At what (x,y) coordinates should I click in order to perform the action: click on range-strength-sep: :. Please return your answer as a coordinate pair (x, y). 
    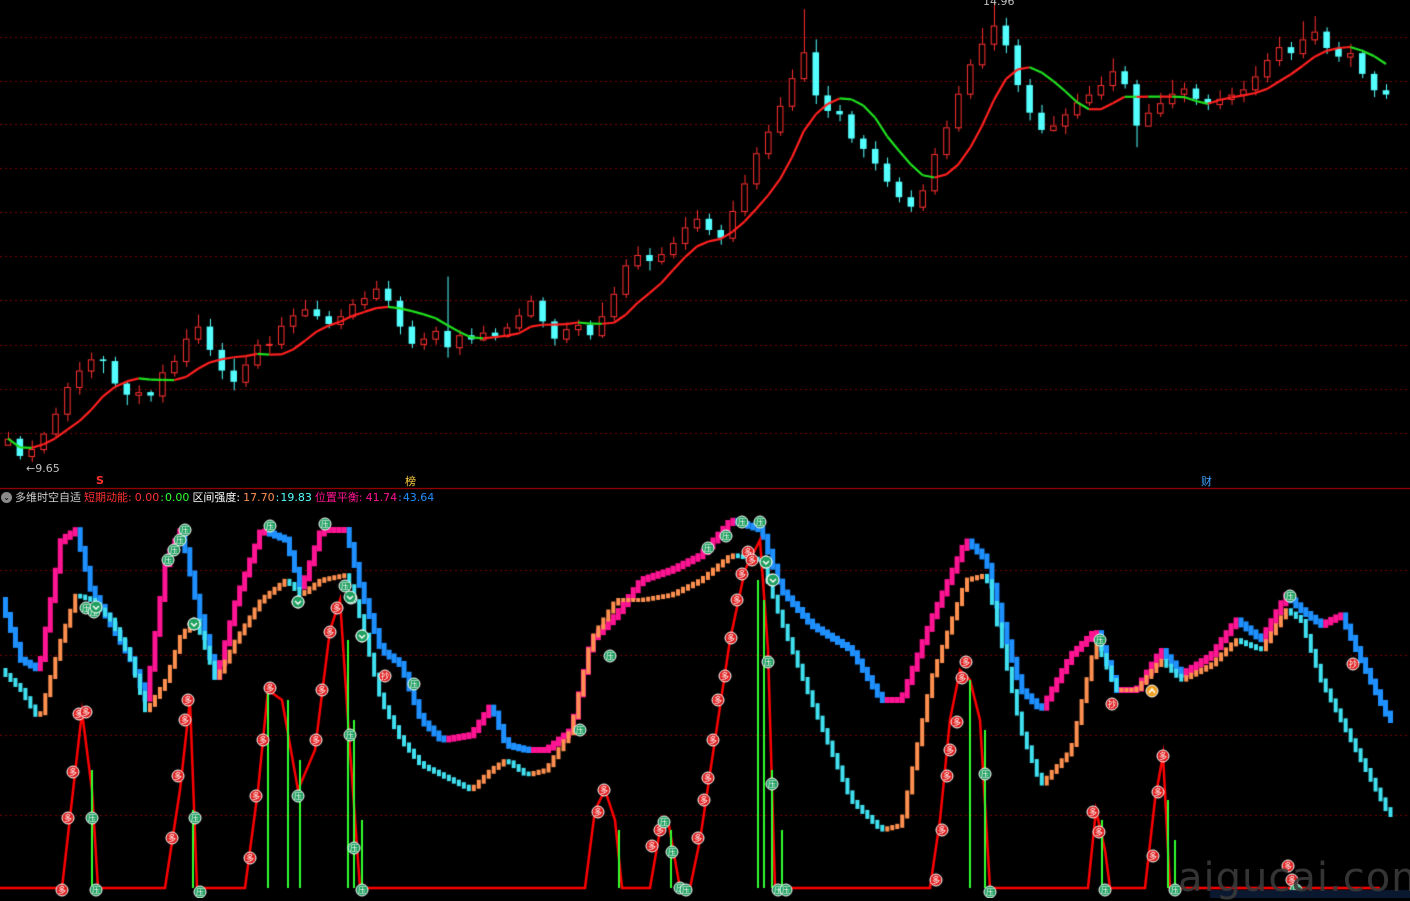
    Looking at the image, I should click on (277, 497).